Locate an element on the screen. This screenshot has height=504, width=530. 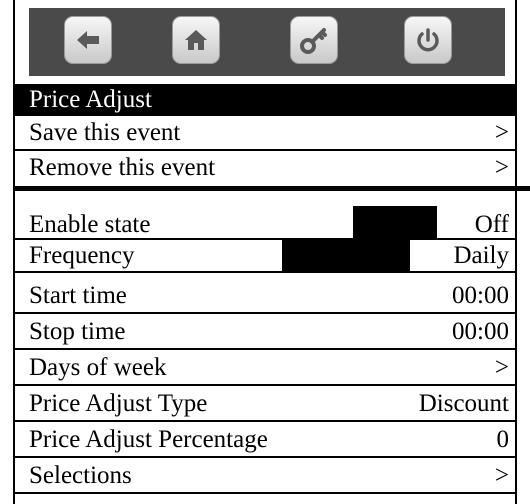
price-adjust-type-row: Price Adjust Type Discount is located at coordinates (265, 404).